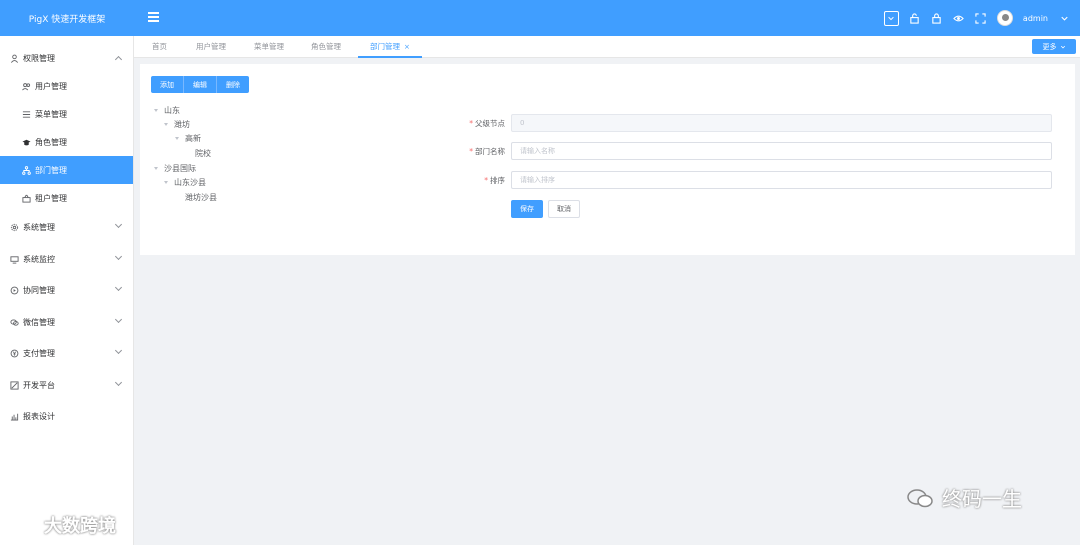  What do you see at coordinates (172, 110) in the screenshot?
I see `tree-node-label: 山东` at bounding box center [172, 110].